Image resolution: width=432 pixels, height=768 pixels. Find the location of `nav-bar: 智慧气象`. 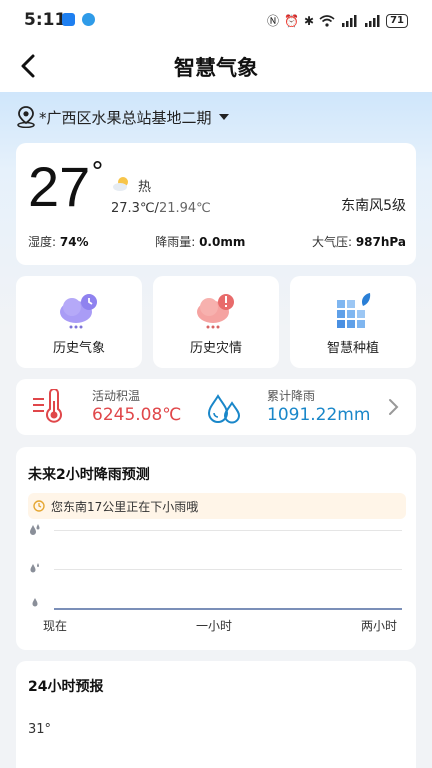

nav-bar: 智慧气象 is located at coordinates (216, 66).